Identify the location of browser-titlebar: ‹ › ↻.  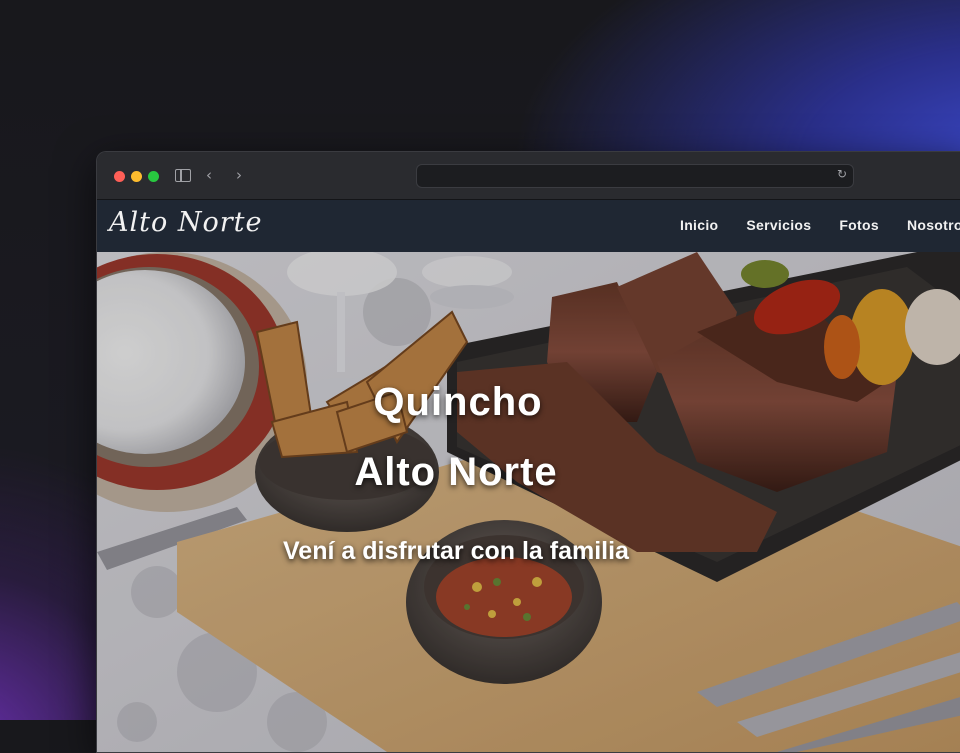
(528, 176).